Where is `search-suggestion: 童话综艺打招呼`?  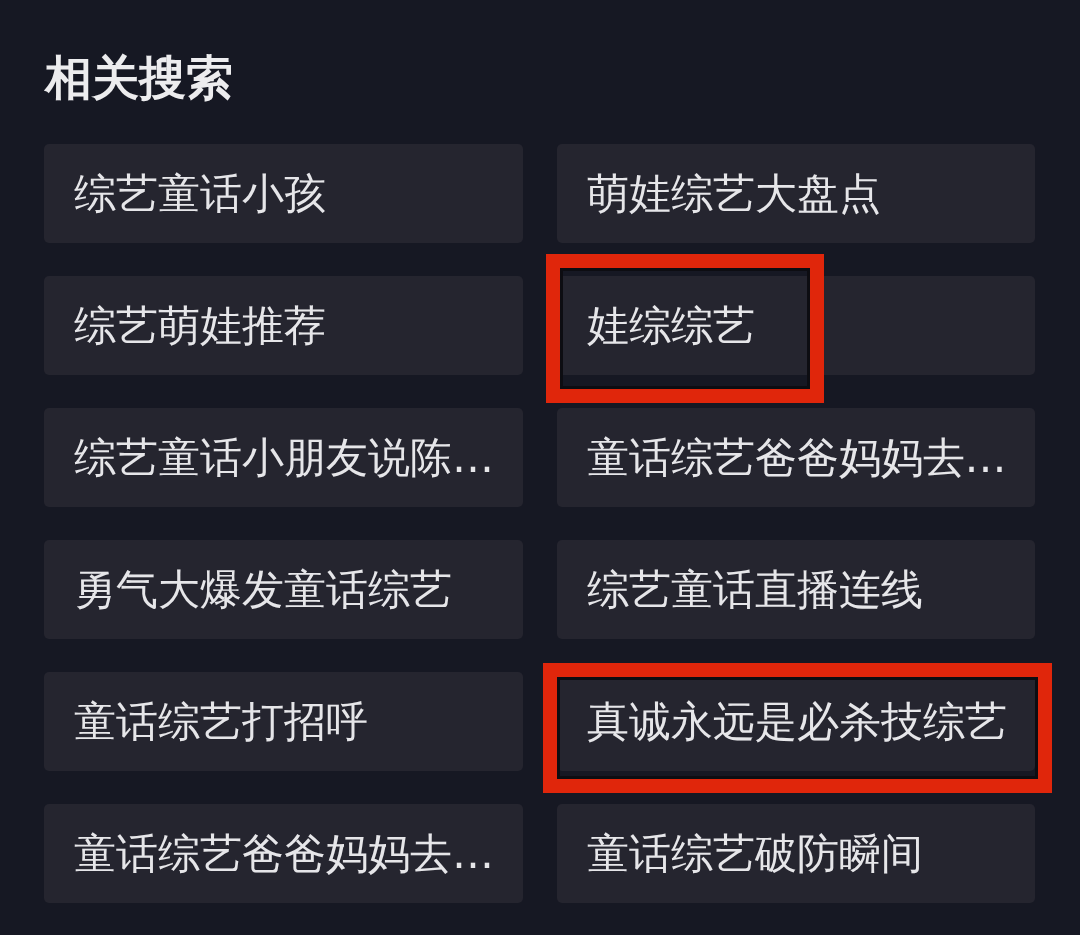
search-suggestion: 童话综艺打招呼 is located at coordinates (283, 721).